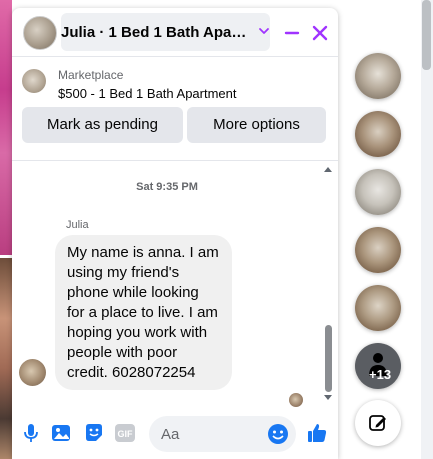  Describe the element at coordinates (94, 433) in the screenshot. I see `sticker-icon` at that location.